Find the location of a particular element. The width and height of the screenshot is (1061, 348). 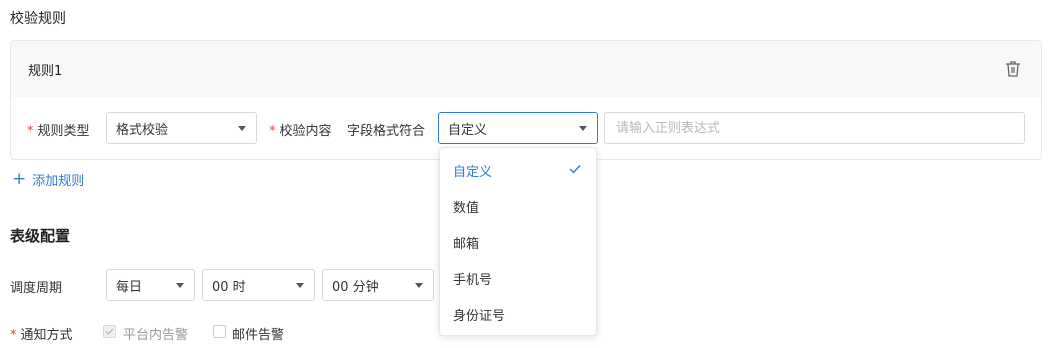

period-value: 每日 is located at coordinates (129, 287).